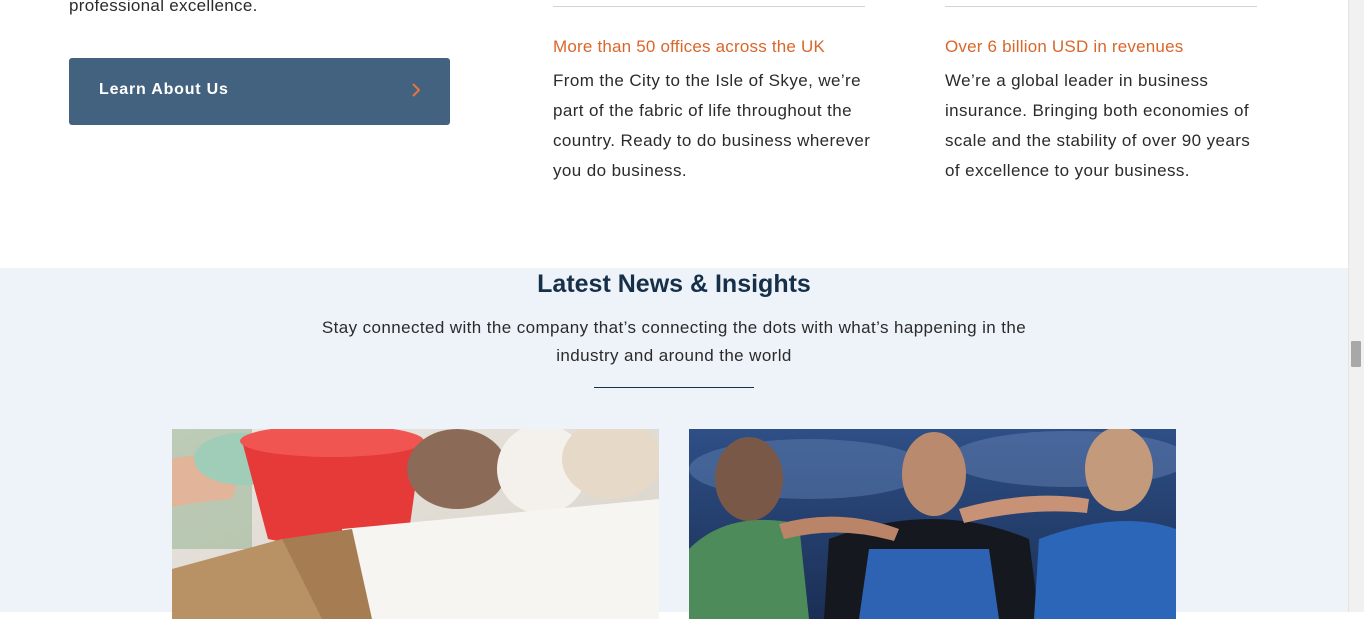 This screenshot has height=619, width=1364. Describe the element at coordinates (259, 91) in the screenshot. I see `learn-about-us-button: Learn About Us` at that location.